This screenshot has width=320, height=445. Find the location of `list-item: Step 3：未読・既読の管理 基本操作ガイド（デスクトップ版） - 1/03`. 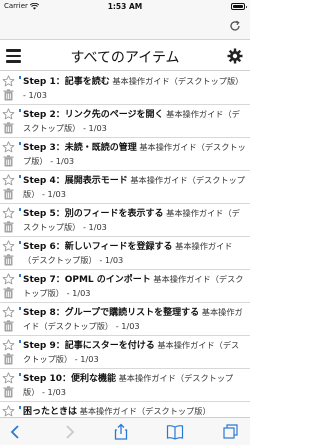

list-item: Step 3：未読・既読の管理 基本操作ガイド（デスクトップ版） - 1/03 is located at coordinates (125, 154).